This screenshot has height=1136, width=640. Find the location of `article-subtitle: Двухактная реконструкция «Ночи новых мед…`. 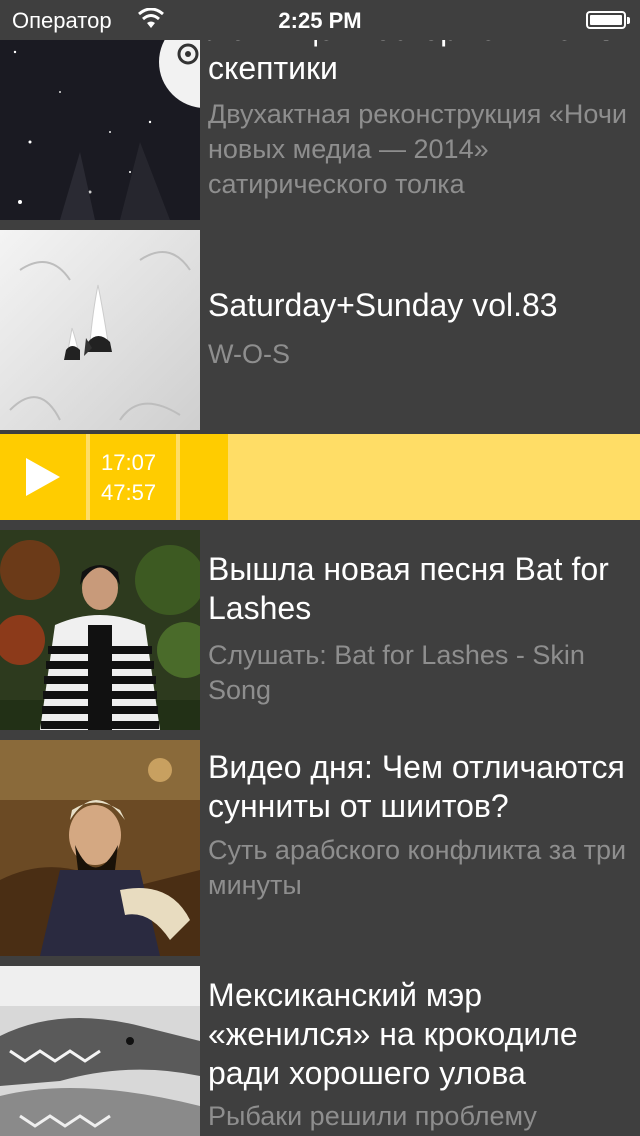

article-subtitle: Двухактная реконструкция «Ночи новых мед… is located at coordinates (418, 149).